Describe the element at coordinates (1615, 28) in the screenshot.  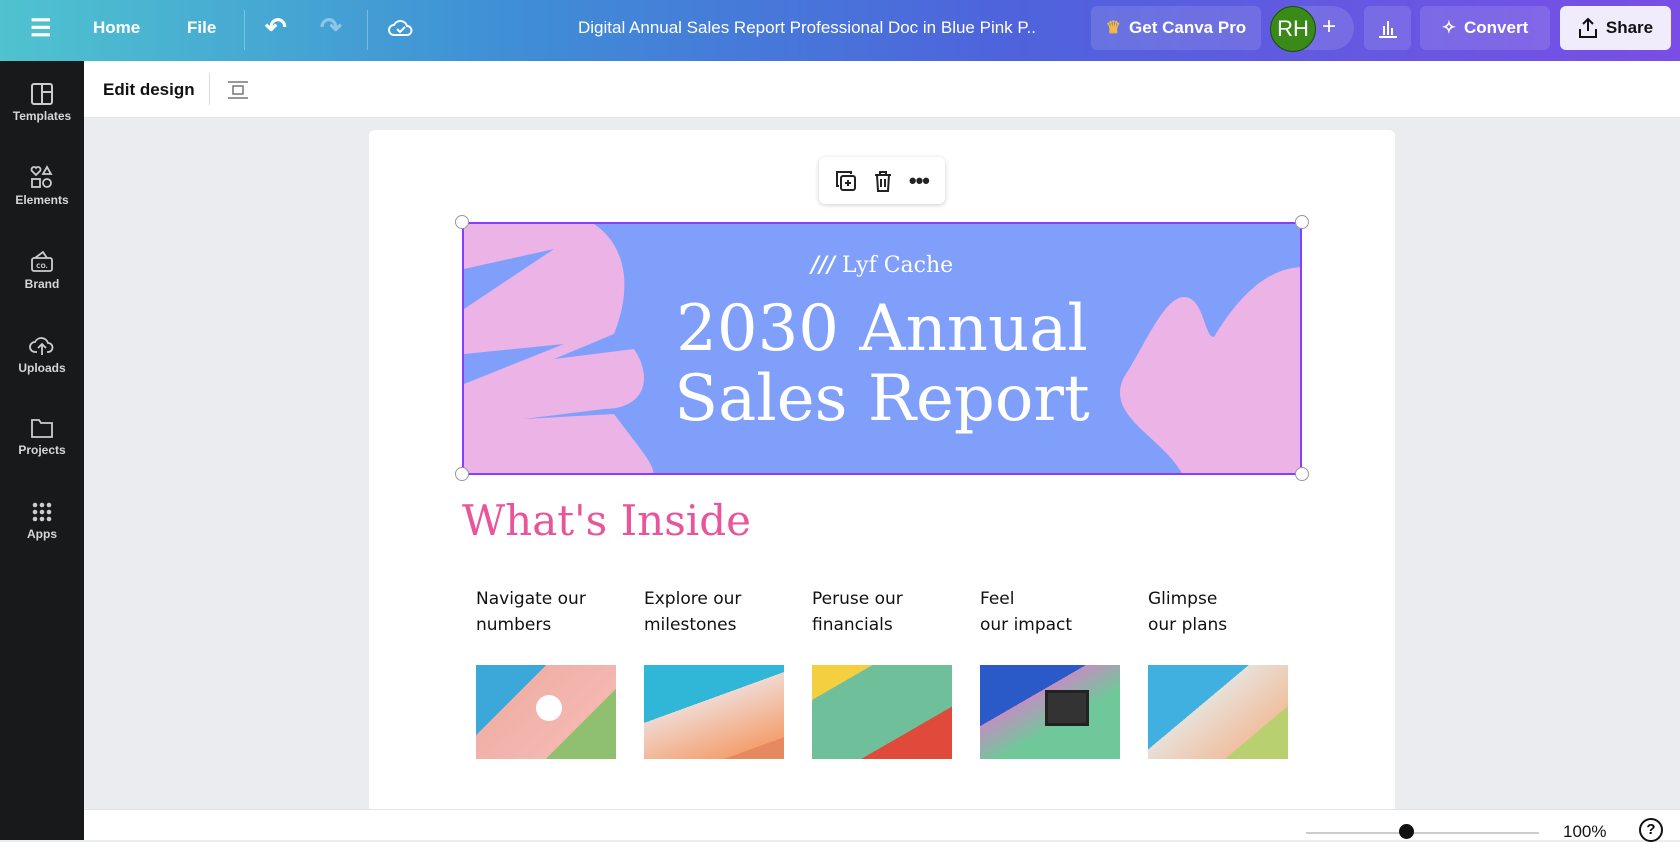
I see `share-button: Share` at that location.